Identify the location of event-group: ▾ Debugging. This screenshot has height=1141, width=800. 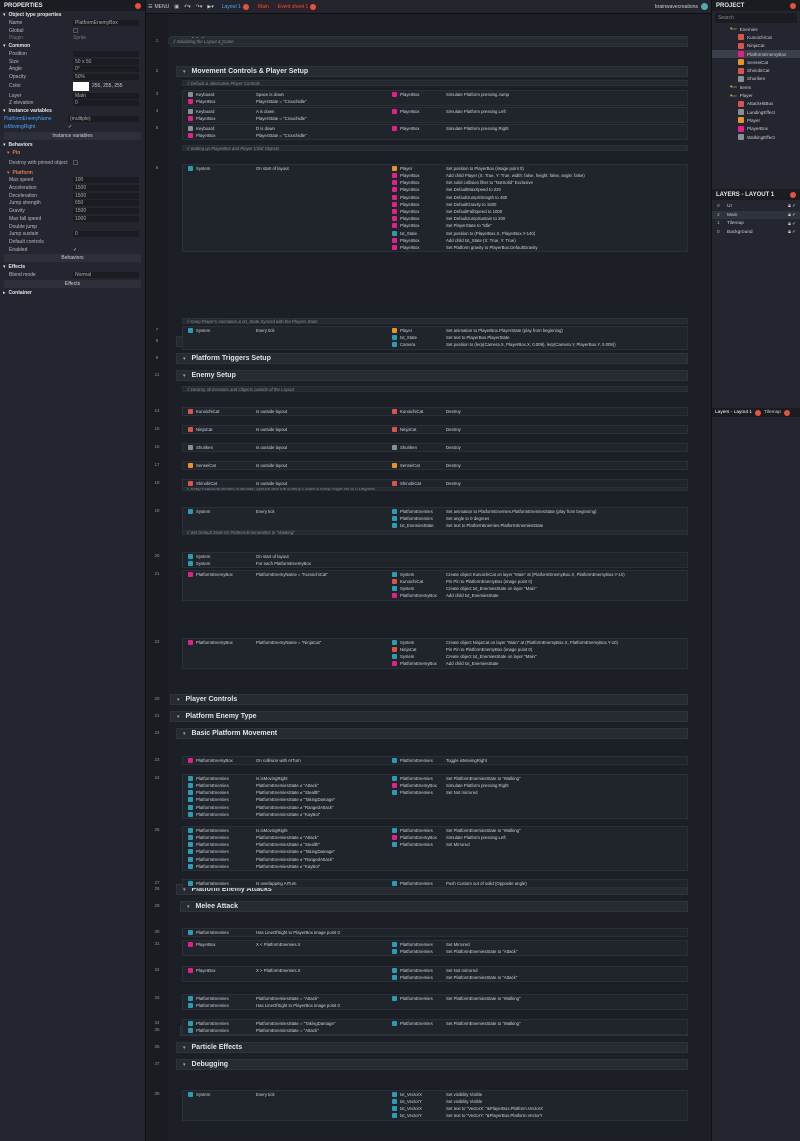
(432, 1064).